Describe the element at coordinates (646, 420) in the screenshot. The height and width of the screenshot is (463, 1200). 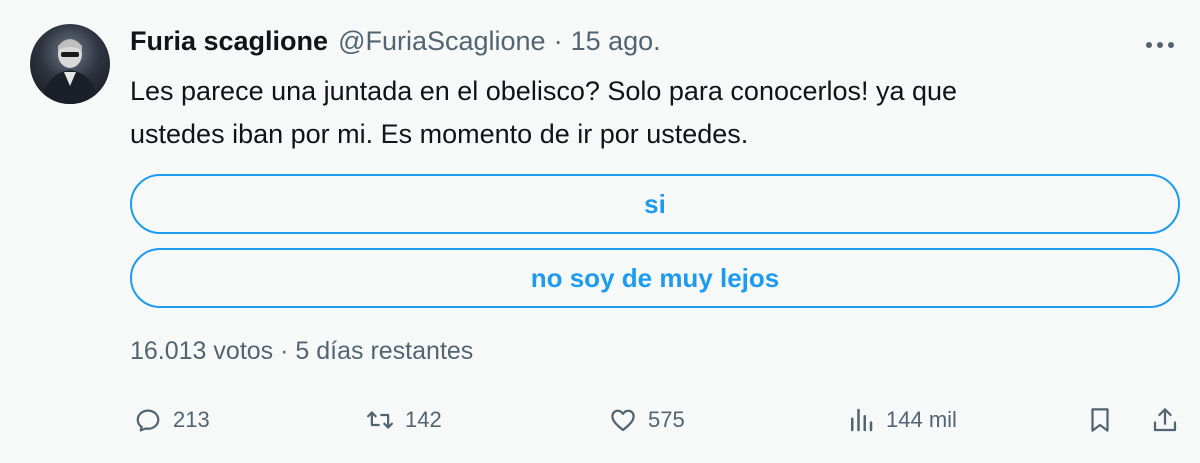
I see `like-button: 575` at that location.